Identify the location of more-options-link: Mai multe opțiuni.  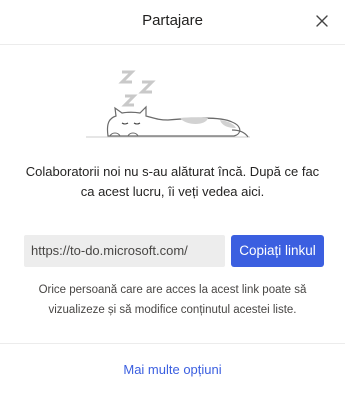
(172, 369).